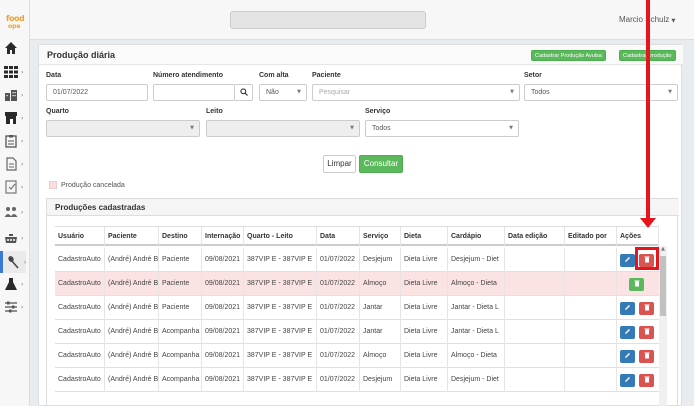 This screenshot has width=694, height=406. Describe the element at coordinates (283, 128) in the screenshot. I see `leito-select: ▼` at that location.